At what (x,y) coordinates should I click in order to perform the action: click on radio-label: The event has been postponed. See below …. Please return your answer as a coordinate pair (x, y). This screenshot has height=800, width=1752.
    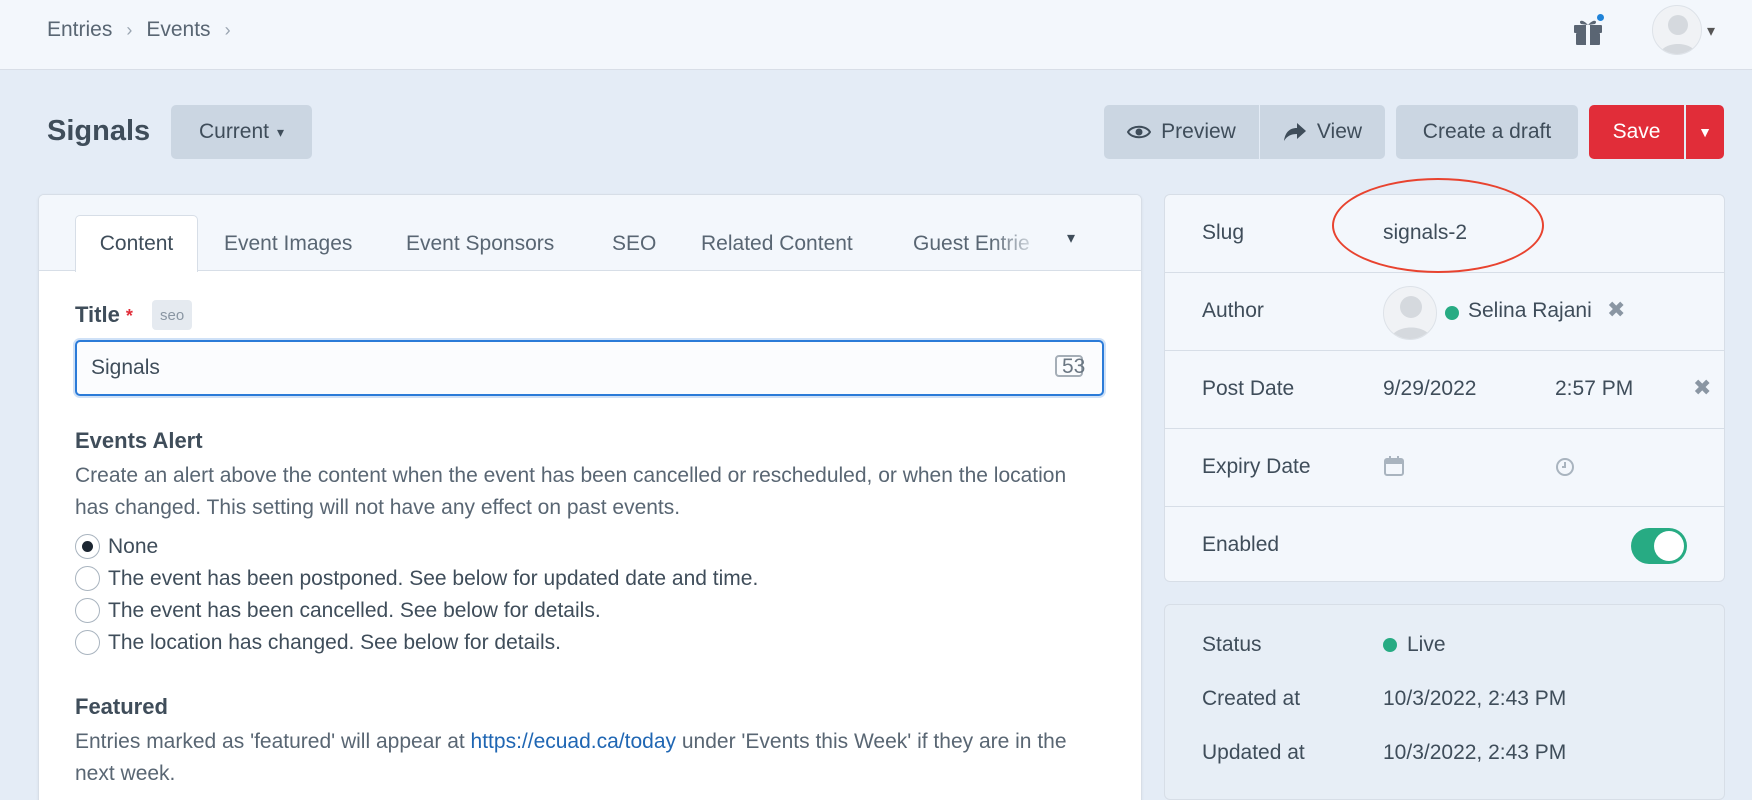
    Looking at the image, I should click on (433, 578).